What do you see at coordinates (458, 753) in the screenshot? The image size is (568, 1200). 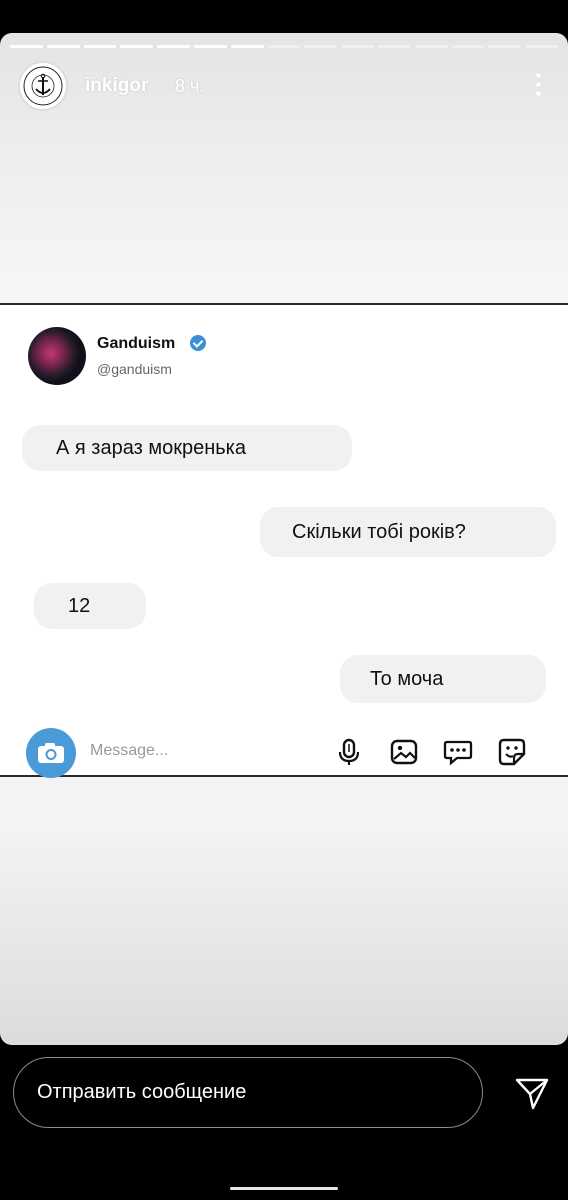 I see `chat-icon` at bounding box center [458, 753].